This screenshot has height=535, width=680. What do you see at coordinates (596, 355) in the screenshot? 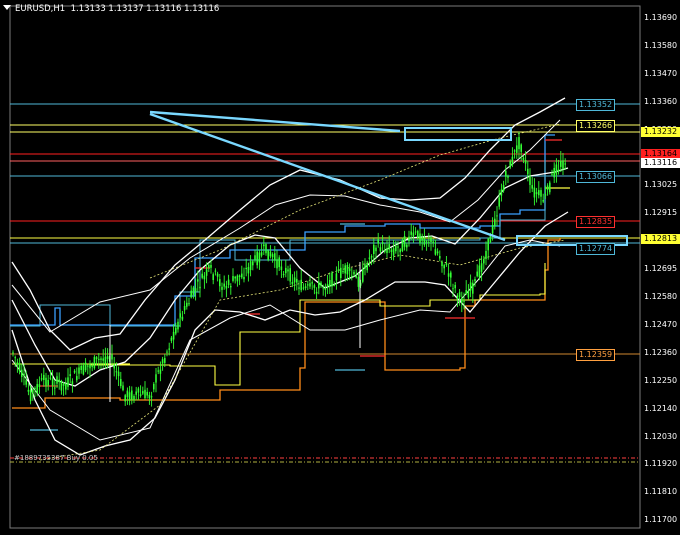
I see `level-tag: 1.12359` at bounding box center [596, 355].